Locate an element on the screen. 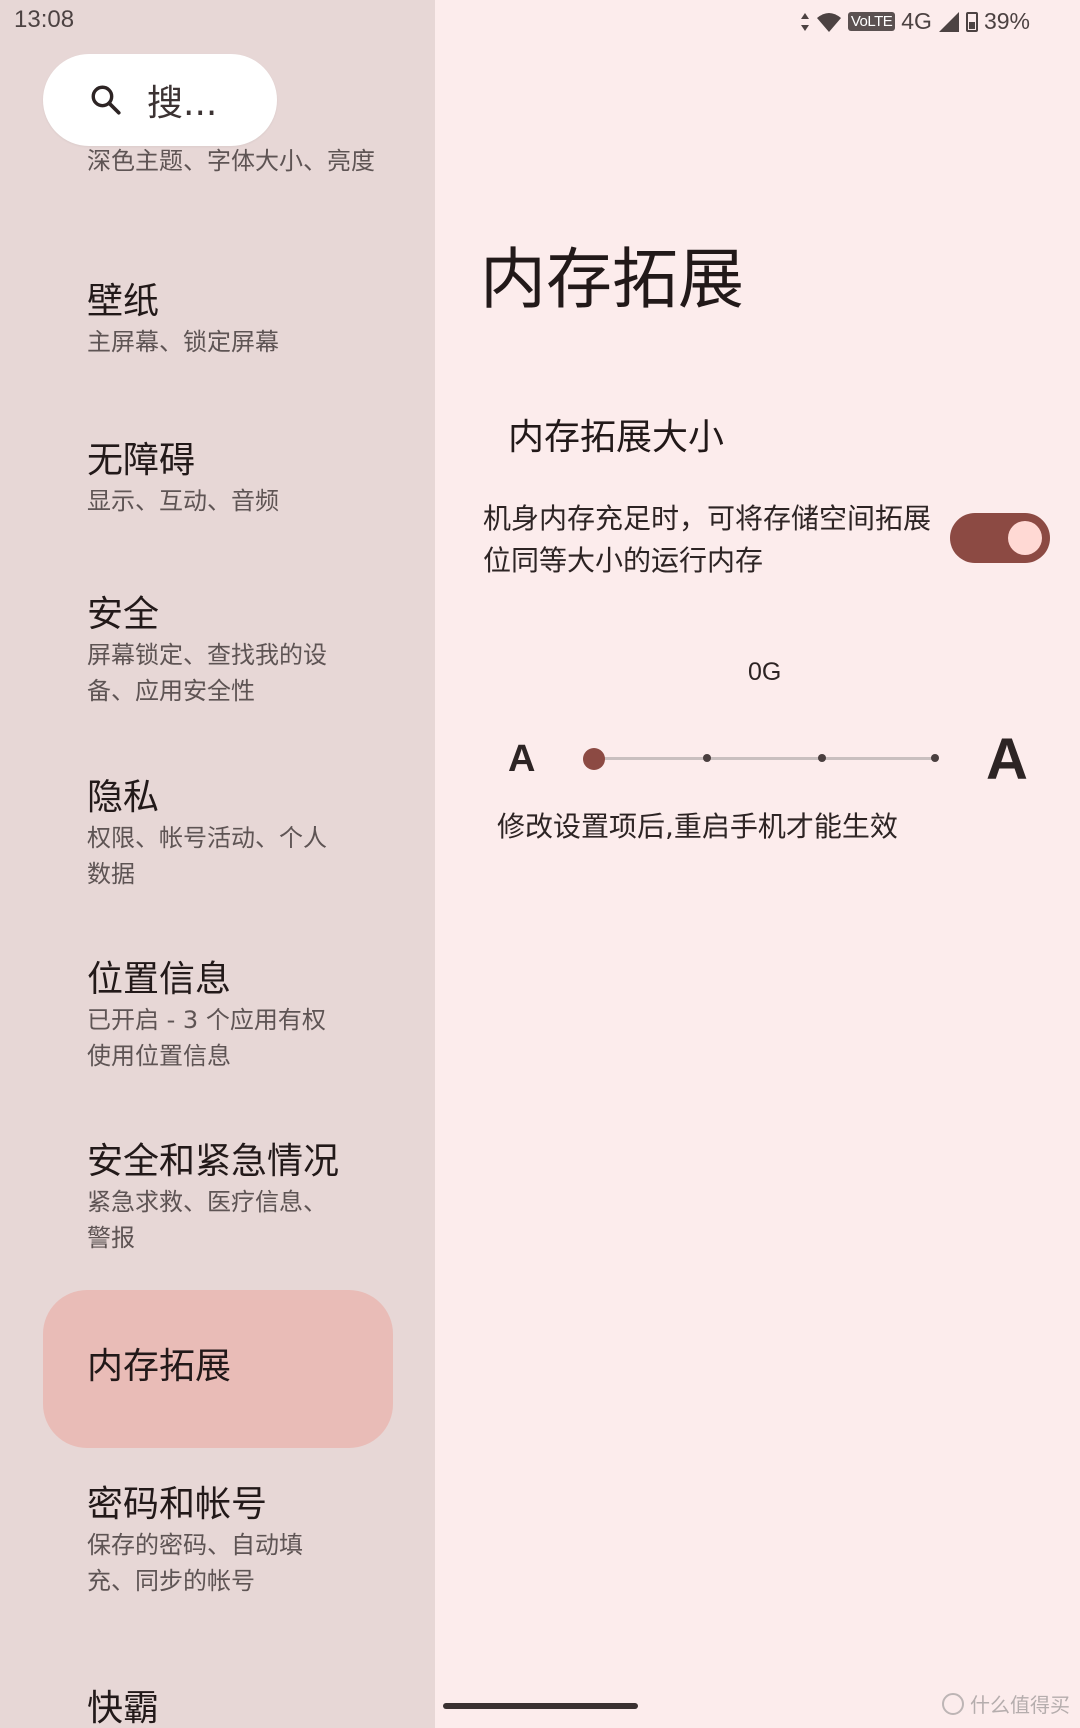  watermark-logo-icon is located at coordinates (953, 1703).